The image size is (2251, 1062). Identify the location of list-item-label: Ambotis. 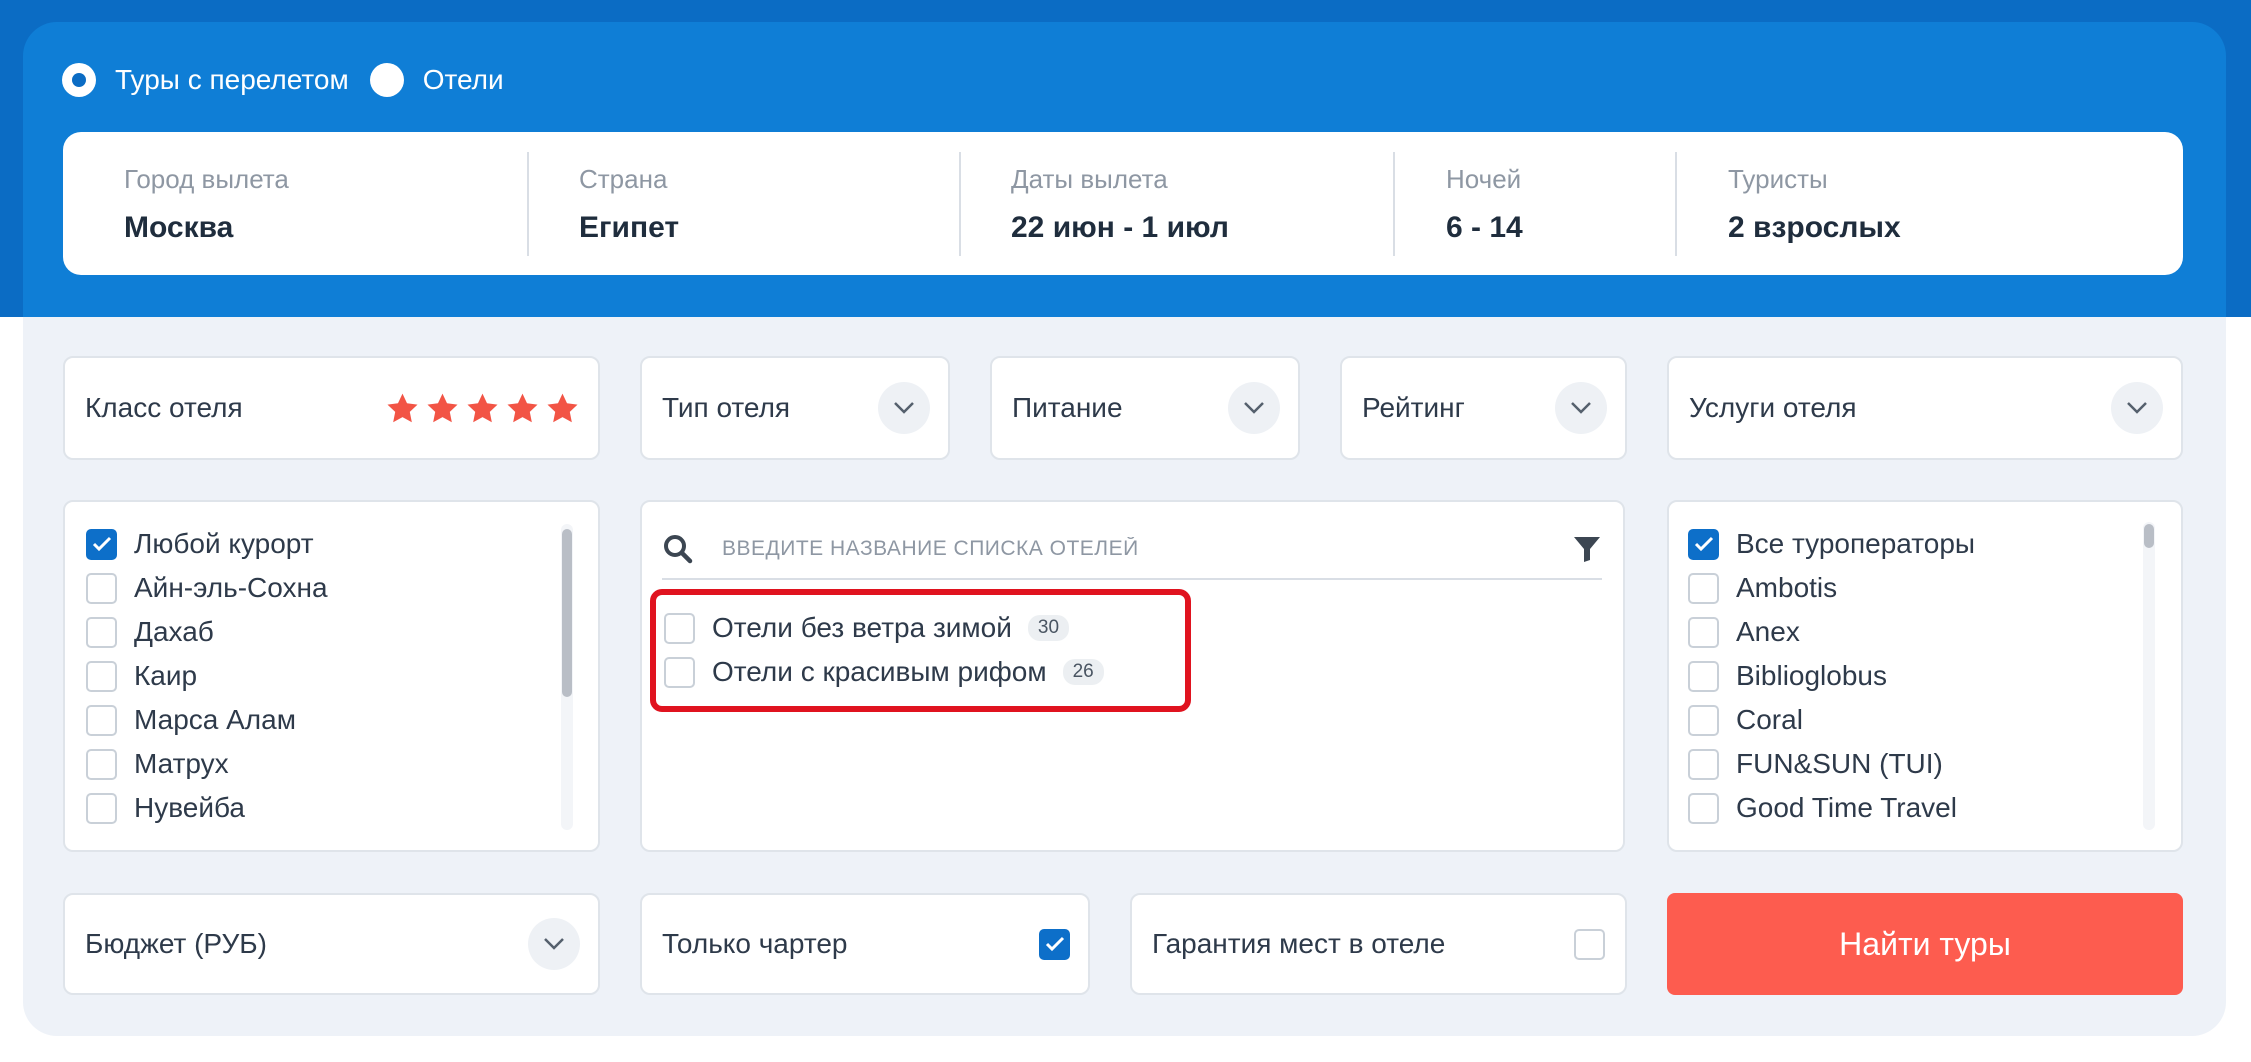
(1787, 587).